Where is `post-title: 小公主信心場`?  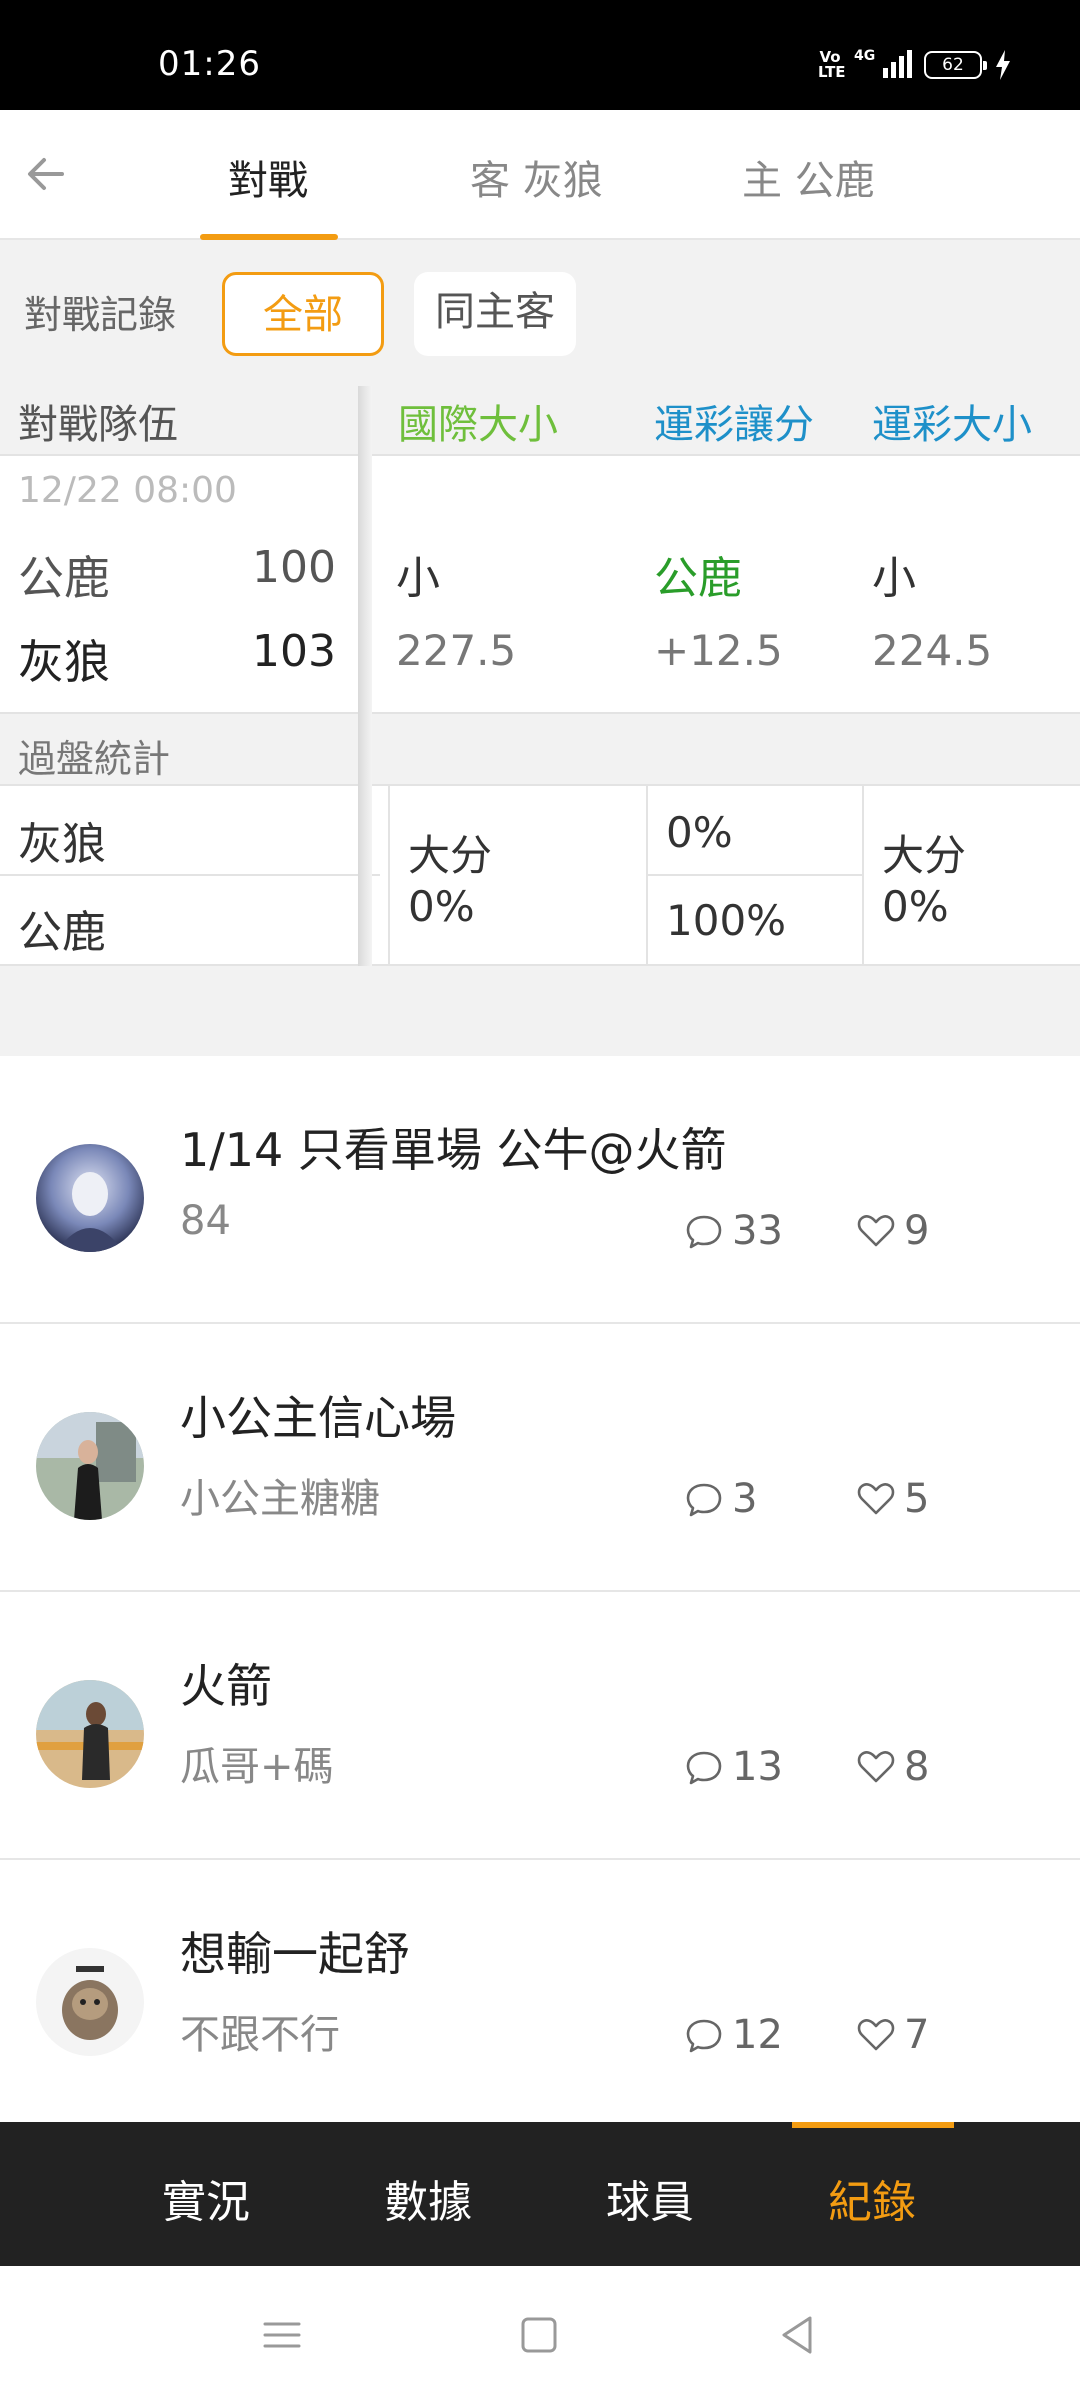 post-title: 小公主信心場 is located at coordinates (318, 1418).